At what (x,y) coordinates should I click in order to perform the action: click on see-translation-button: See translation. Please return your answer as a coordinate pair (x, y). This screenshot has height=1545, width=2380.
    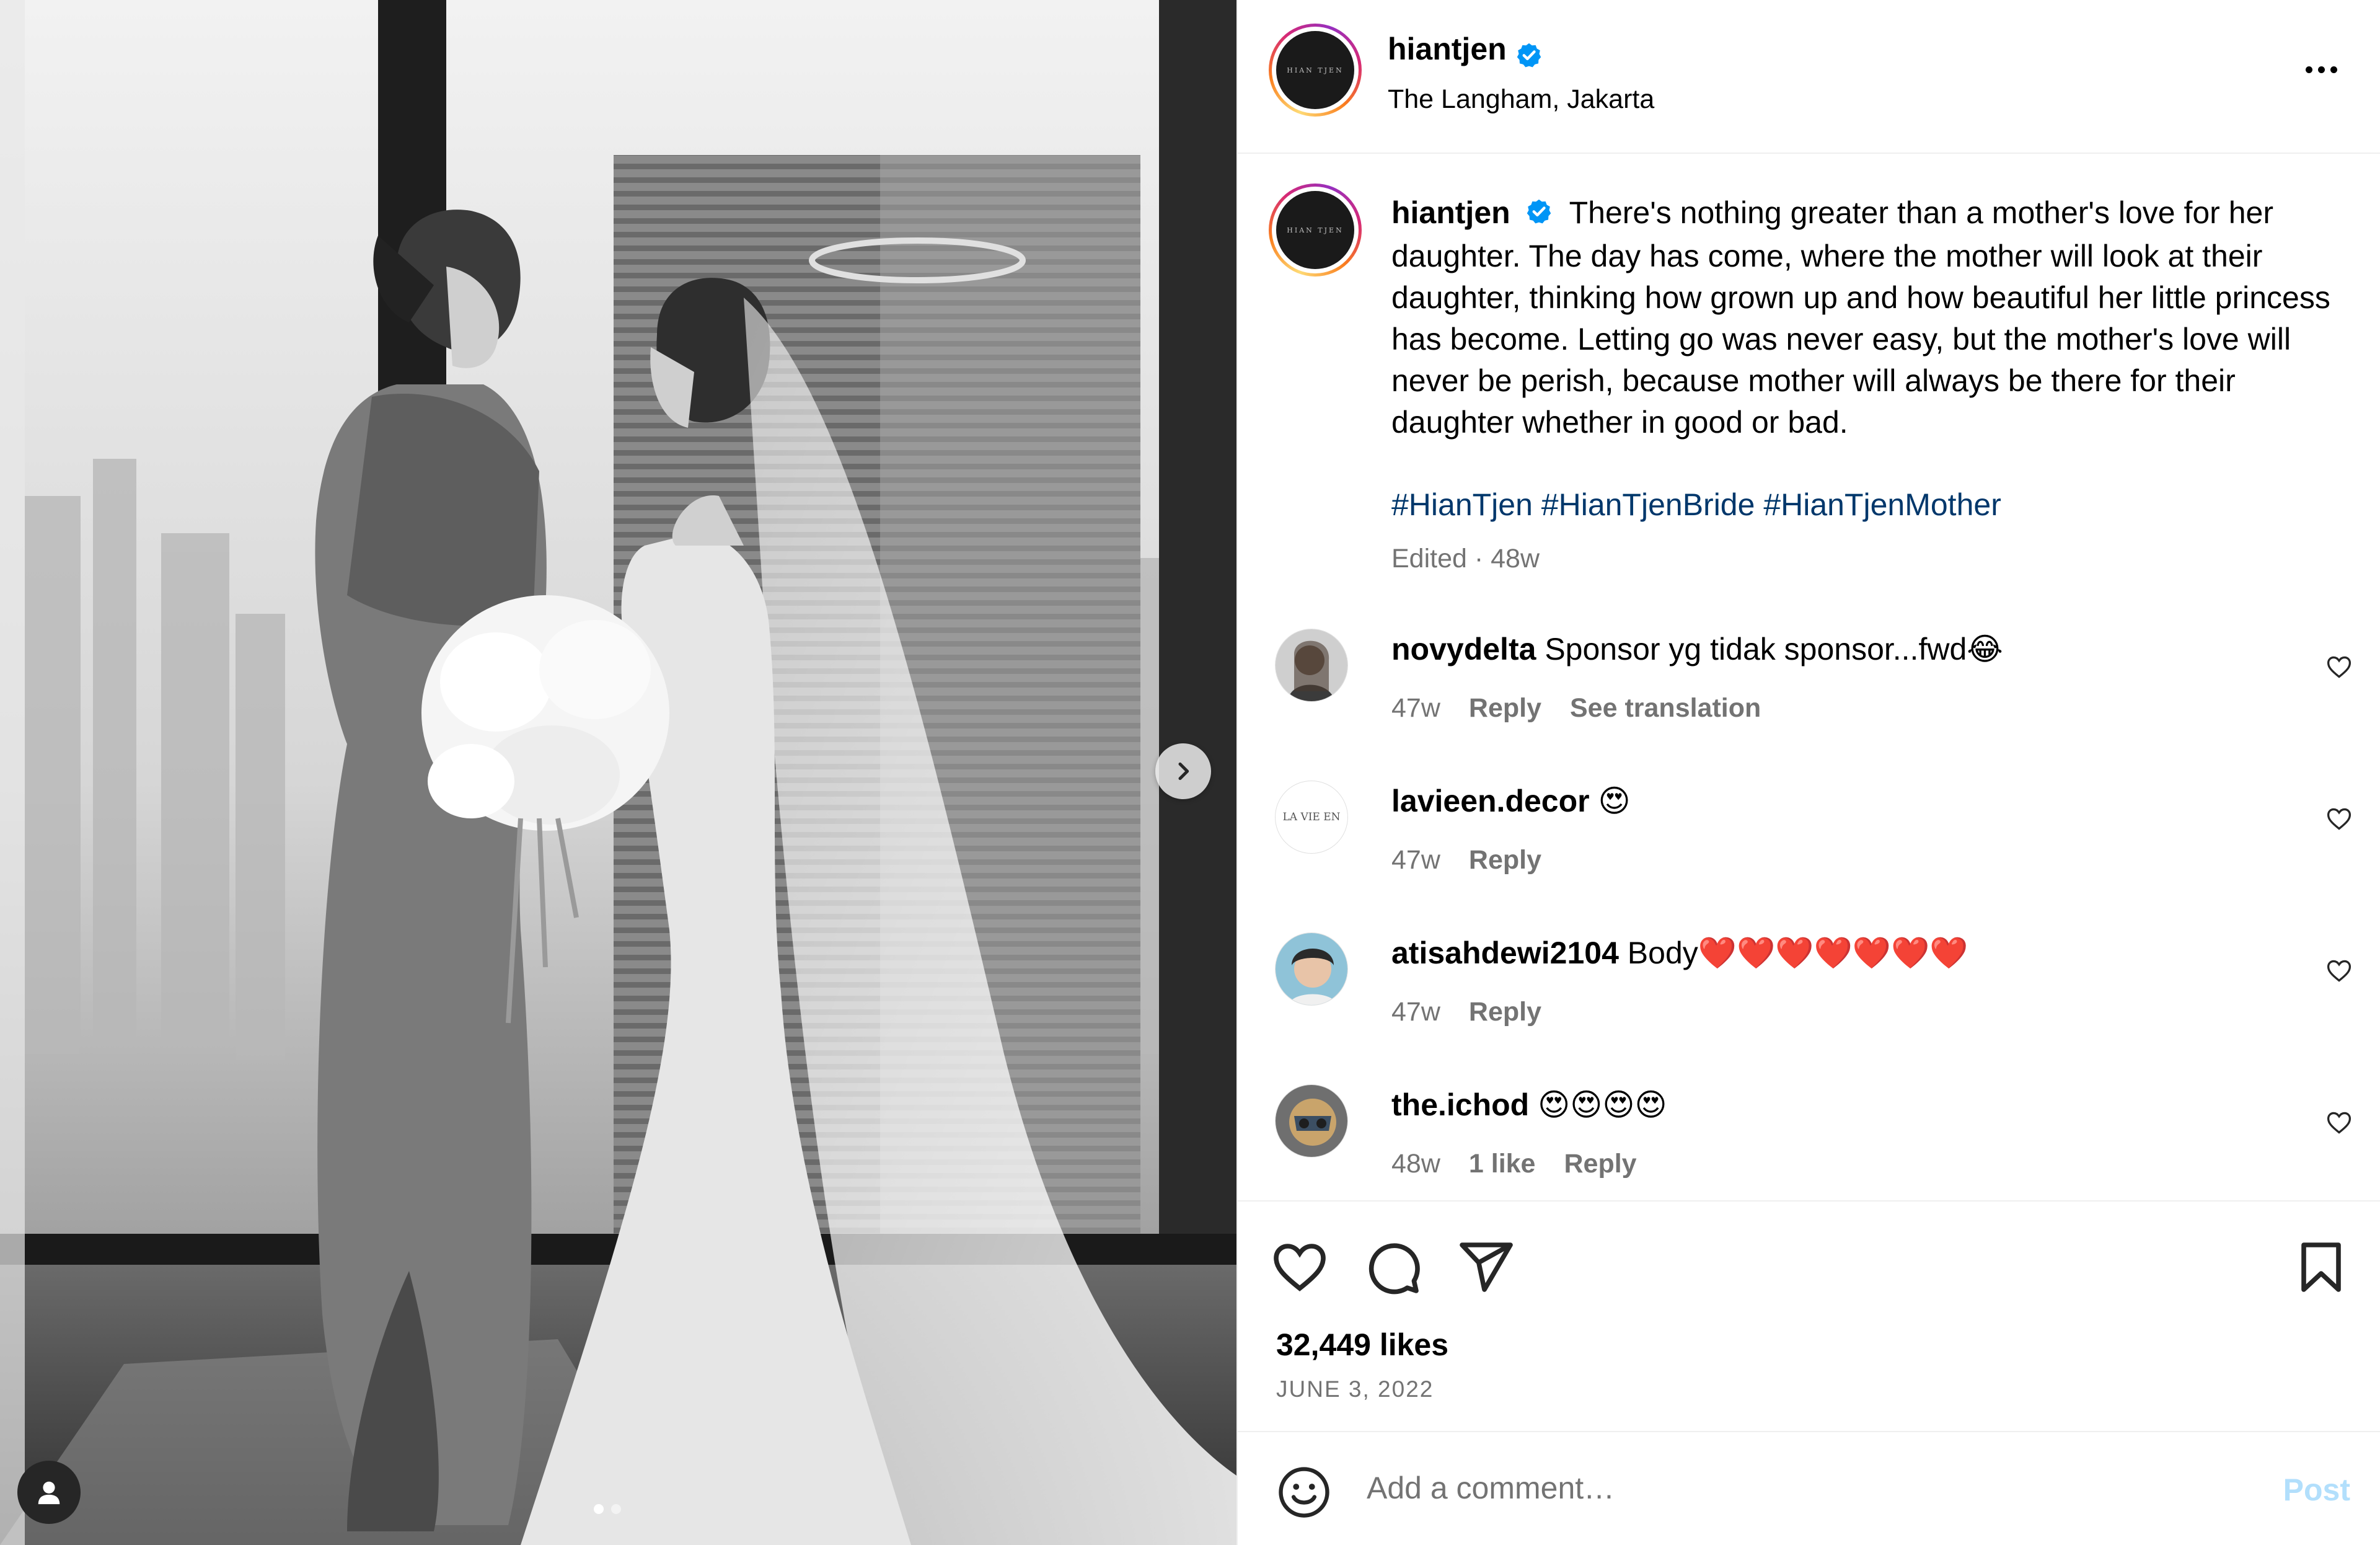
    Looking at the image, I should click on (1665, 708).